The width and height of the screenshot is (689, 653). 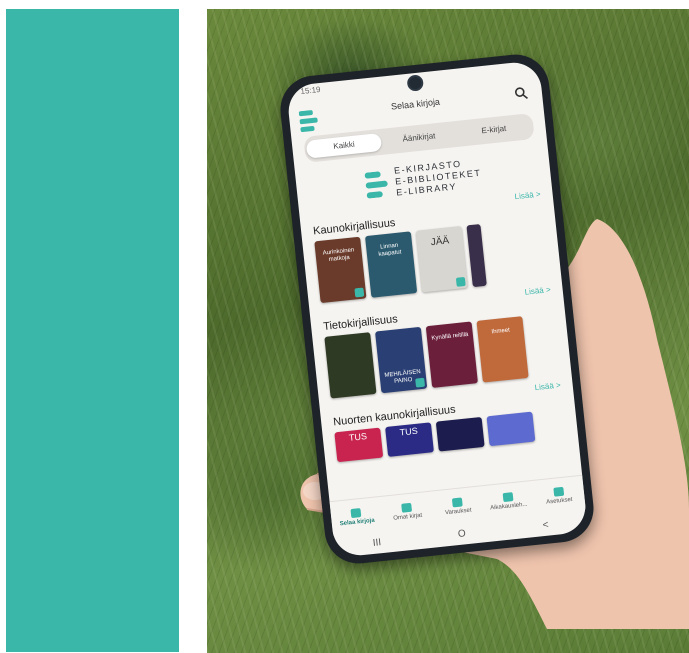 I want to click on nav-label: Omat kirjat, so click(x=408, y=517).